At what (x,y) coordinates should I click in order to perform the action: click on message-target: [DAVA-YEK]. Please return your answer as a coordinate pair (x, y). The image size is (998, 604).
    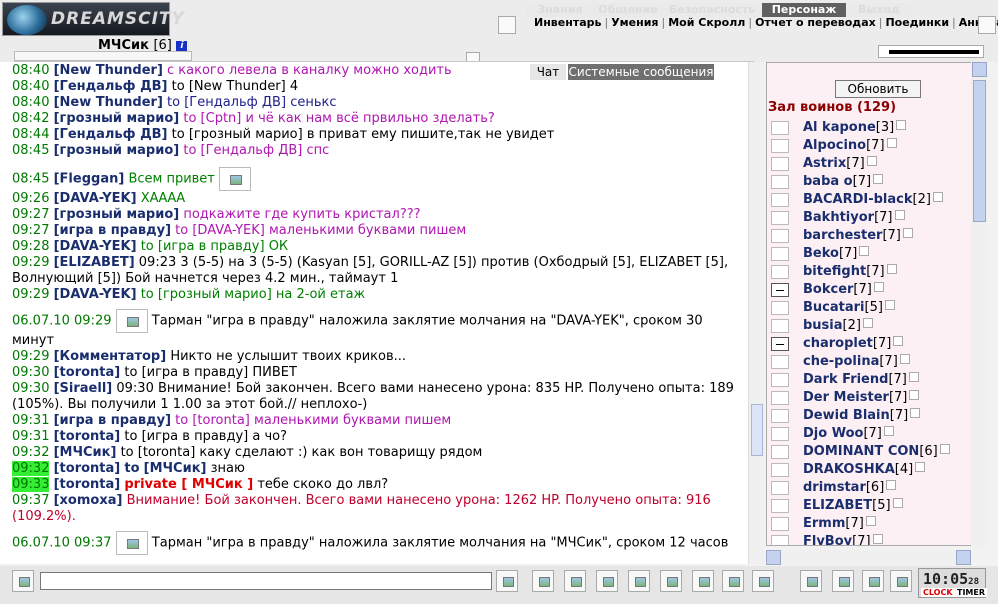
    Looking at the image, I should click on (228, 230).